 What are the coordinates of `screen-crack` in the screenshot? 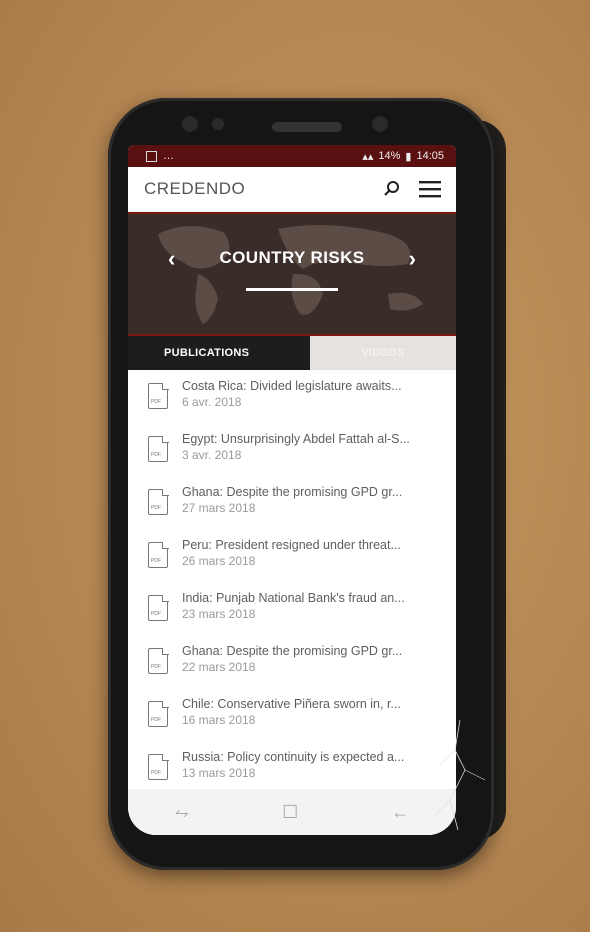 It's located at (460, 775).